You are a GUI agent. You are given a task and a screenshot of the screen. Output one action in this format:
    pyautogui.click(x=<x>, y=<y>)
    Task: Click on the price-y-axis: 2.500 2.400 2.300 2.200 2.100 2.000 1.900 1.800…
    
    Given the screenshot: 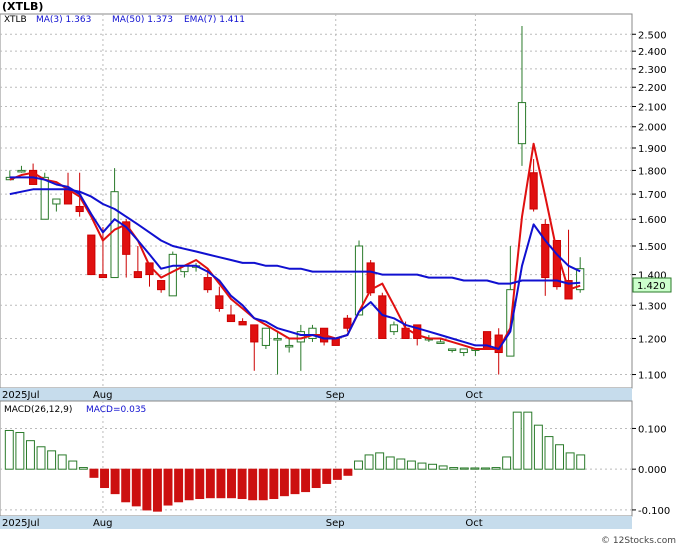 What is the action you would take?
    pyautogui.click(x=649, y=206)
    